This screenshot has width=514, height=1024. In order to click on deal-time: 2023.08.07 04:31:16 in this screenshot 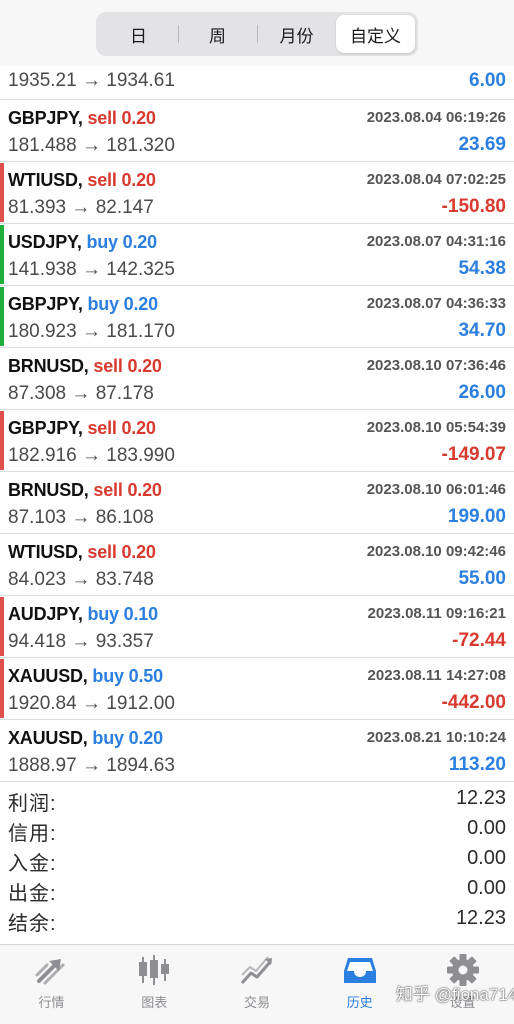, I will do `click(436, 241)`.